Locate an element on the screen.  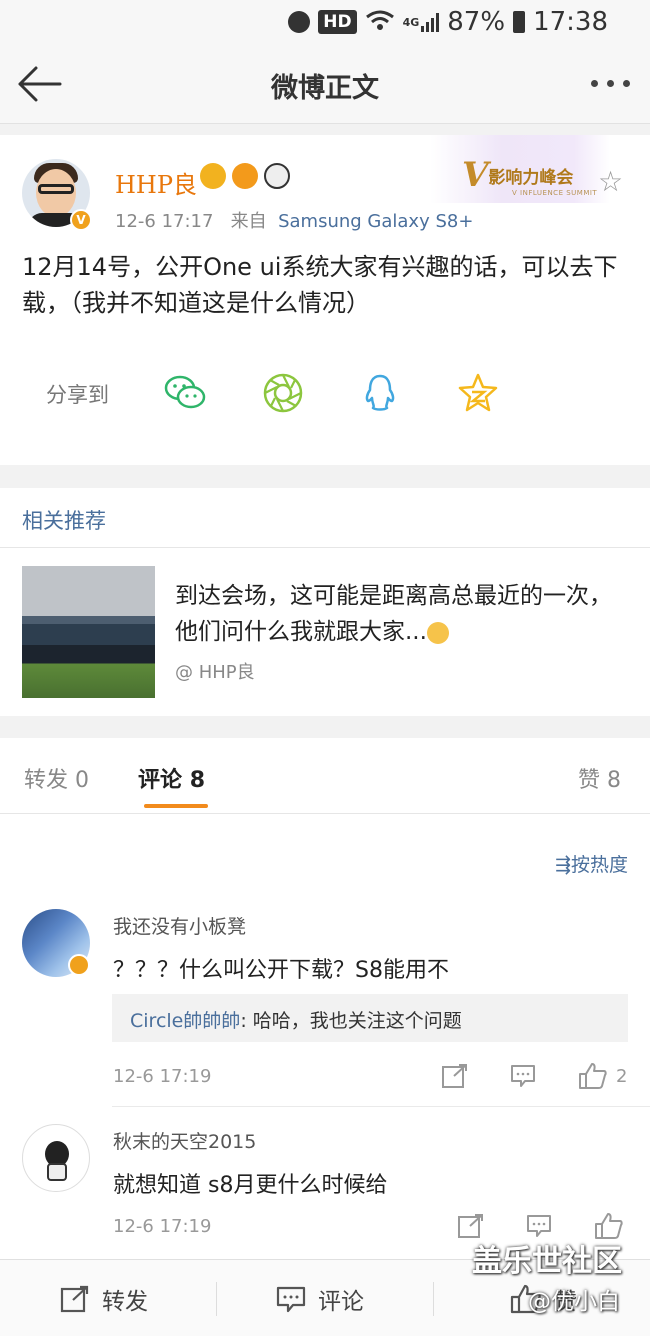
from-label: 来自 is located at coordinates (248, 221).